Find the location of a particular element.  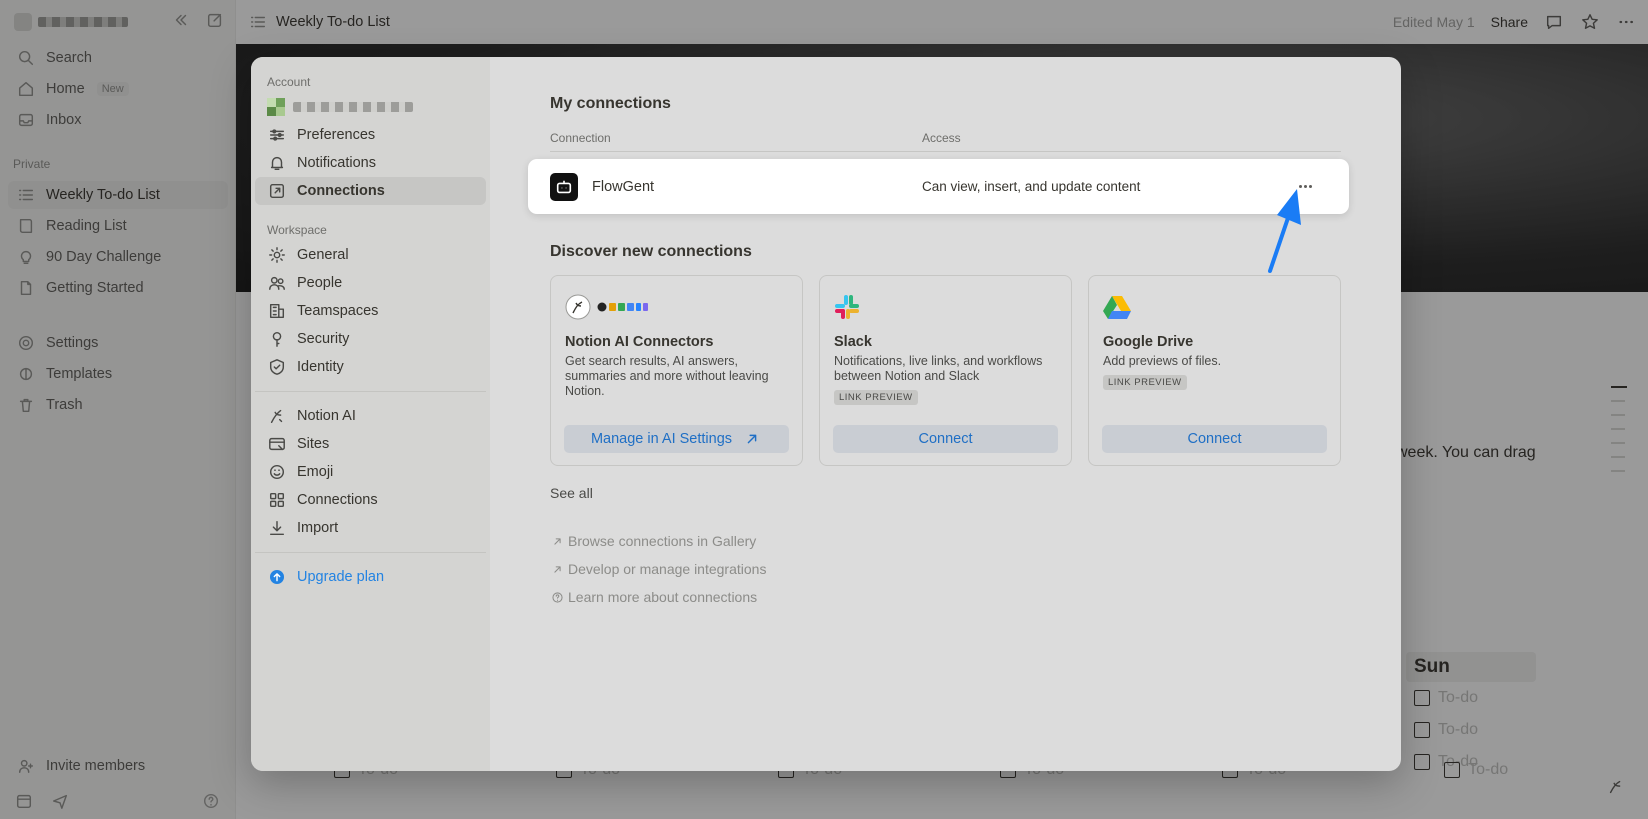

slack-connect-button: Connect is located at coordinates (945, 439).